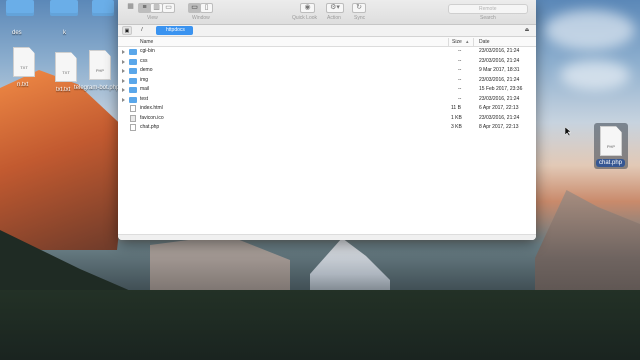 The width and height of the screenshot is (640, 360). Describe the element at coordinates (350, 268) in the screenshot. I see `snowy-peak` at that location.